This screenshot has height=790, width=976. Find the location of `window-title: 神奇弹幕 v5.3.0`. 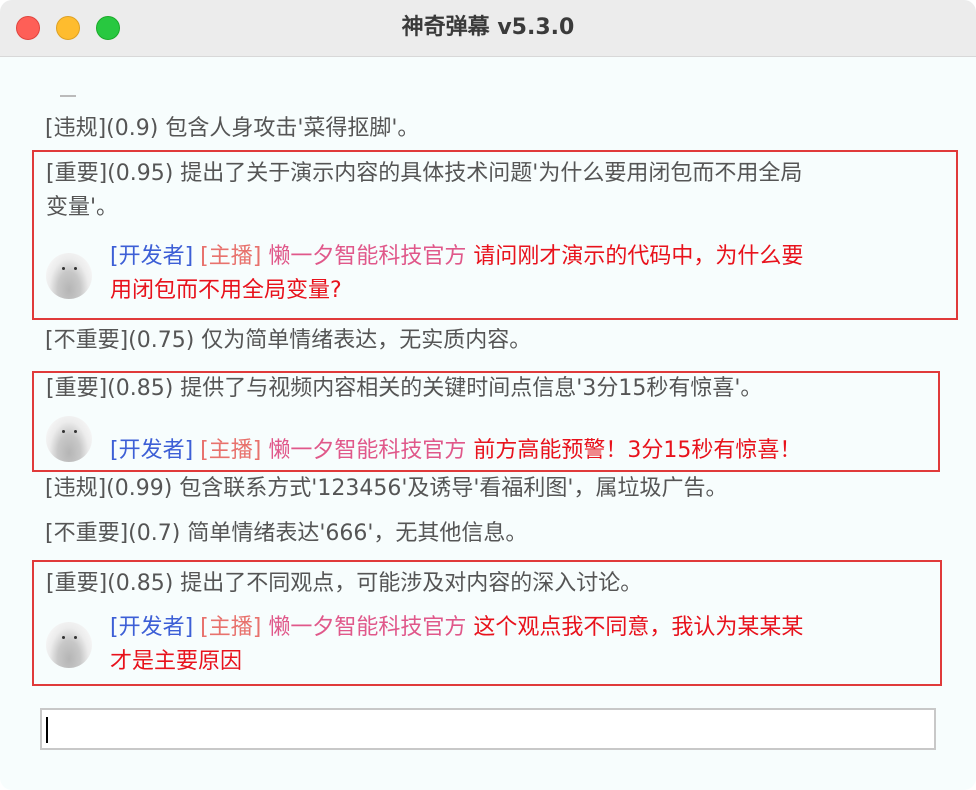

window-title: 神奇弹幕 v5.3.0 is located at coordinates (488, 27).